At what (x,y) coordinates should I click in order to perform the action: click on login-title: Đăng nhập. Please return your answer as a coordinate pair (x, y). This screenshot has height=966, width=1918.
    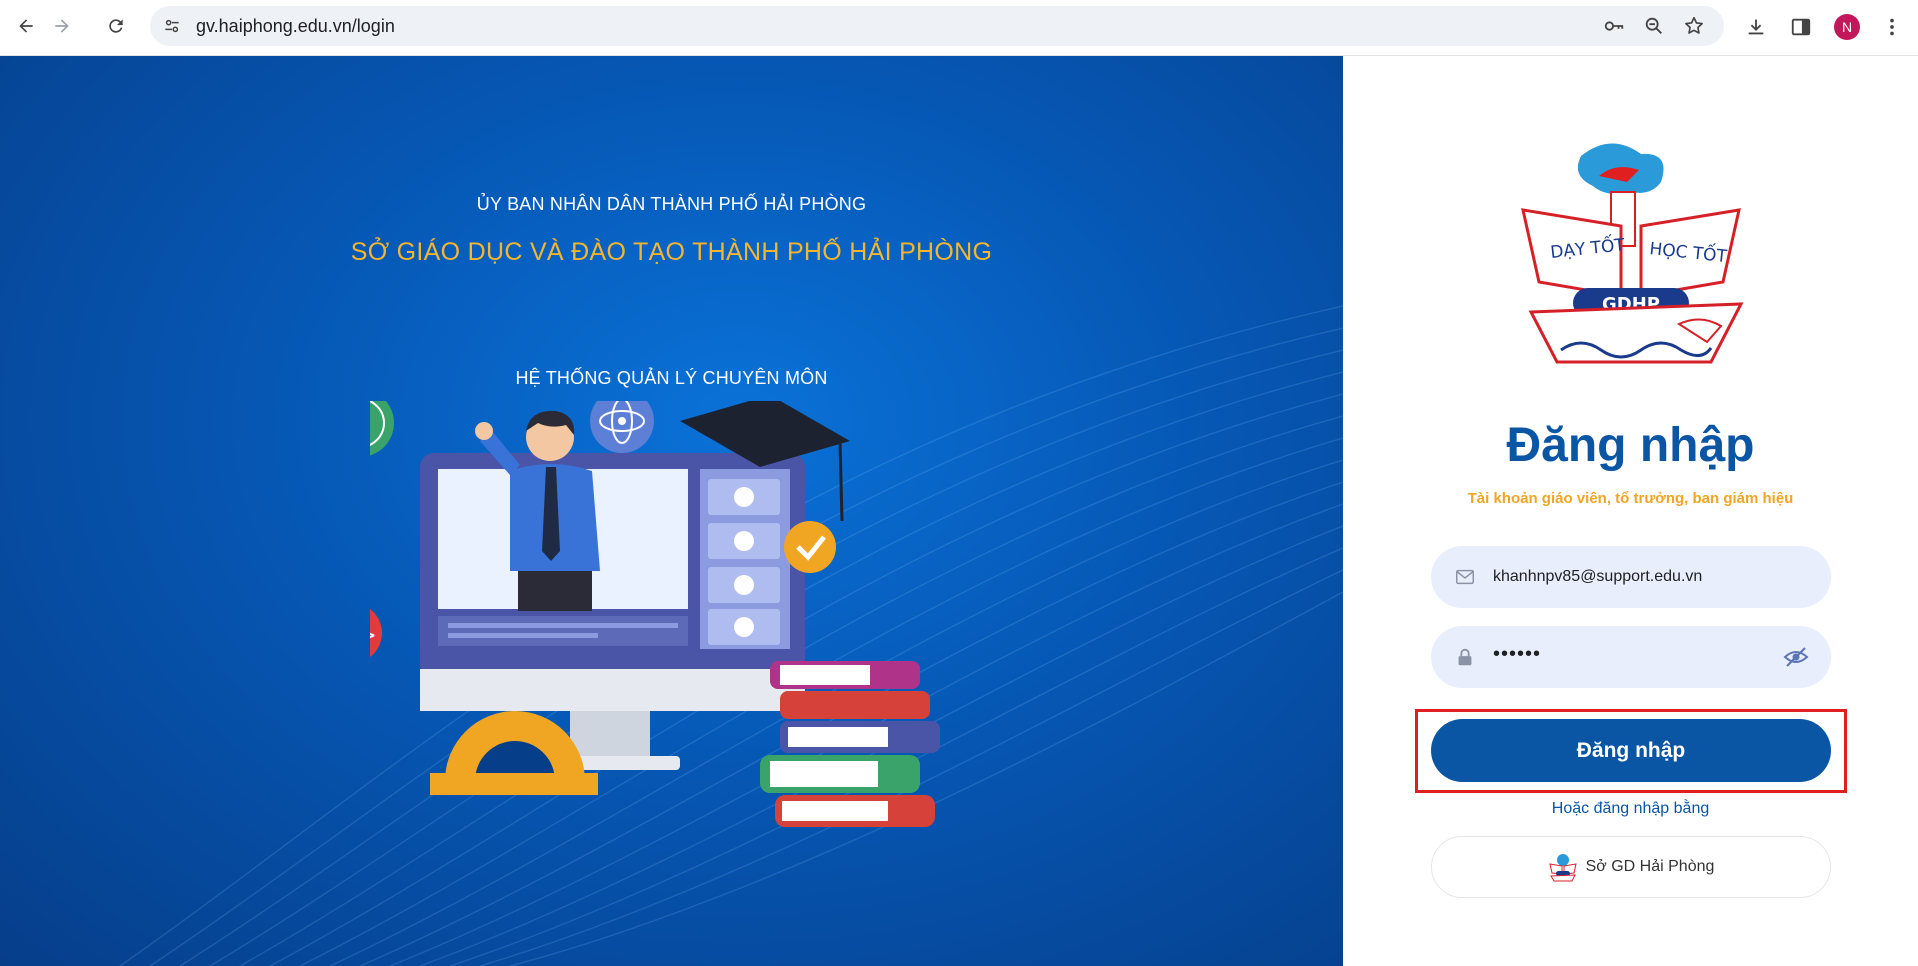
    Looking at the image, I should click on (1630, 445).